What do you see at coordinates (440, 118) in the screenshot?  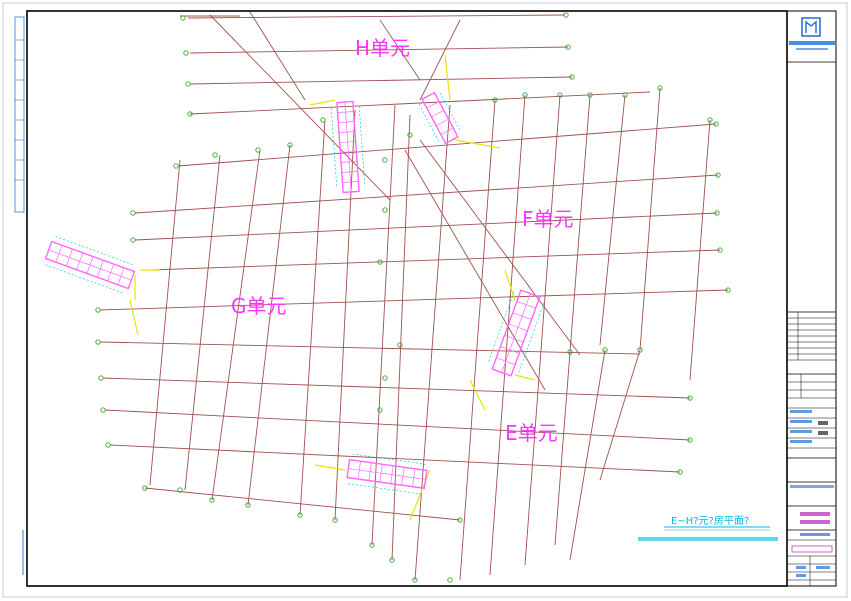 I see `building-h-unit-east` at bounding box center [440, 118].